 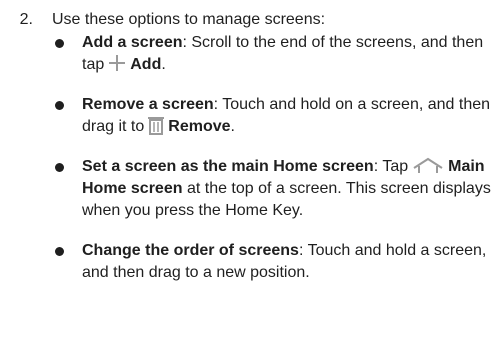 I want to click on option-text: Tap, so click(x=395, y=166).